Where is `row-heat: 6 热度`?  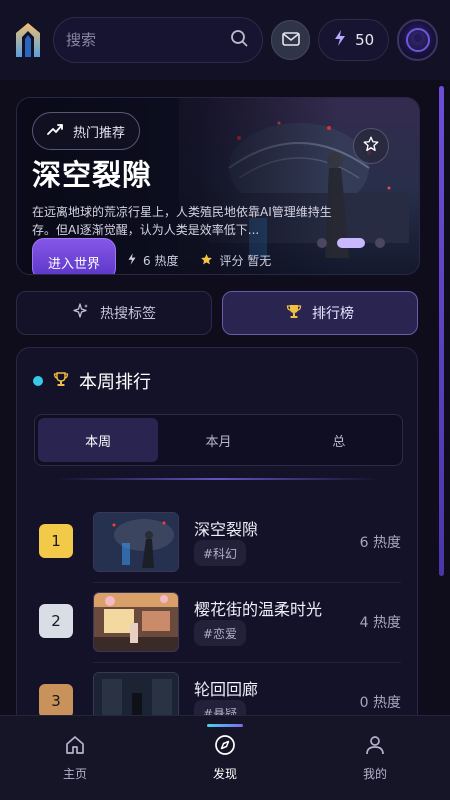 row-heat: 6 热度 is located at coordinates (380, 543).